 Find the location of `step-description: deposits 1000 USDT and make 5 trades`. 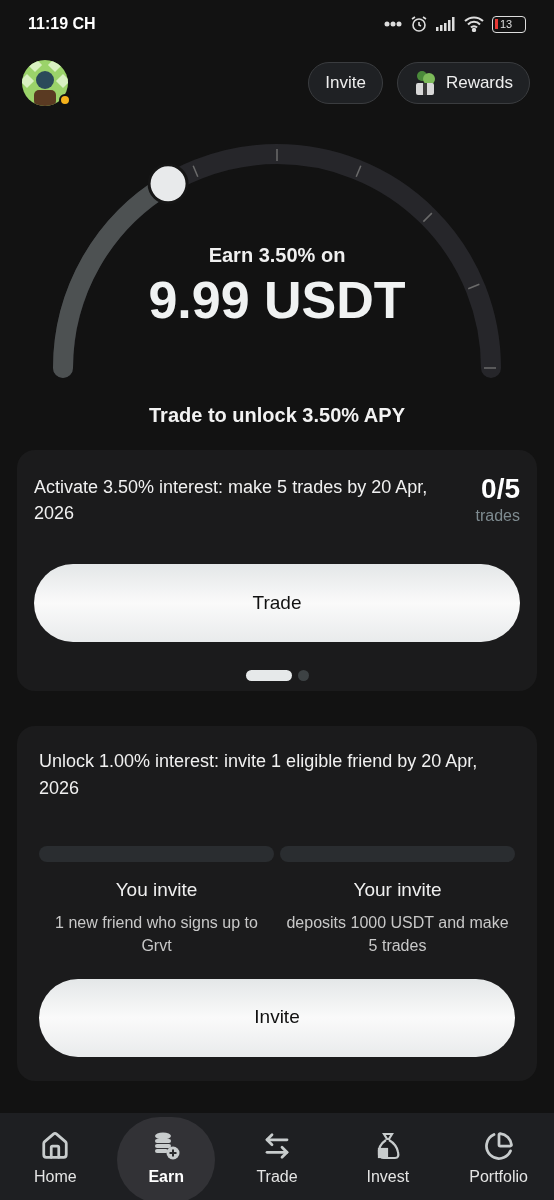

step-description: deposits 1000 USDT and make 5 trades is located at coordinates (397, 934).